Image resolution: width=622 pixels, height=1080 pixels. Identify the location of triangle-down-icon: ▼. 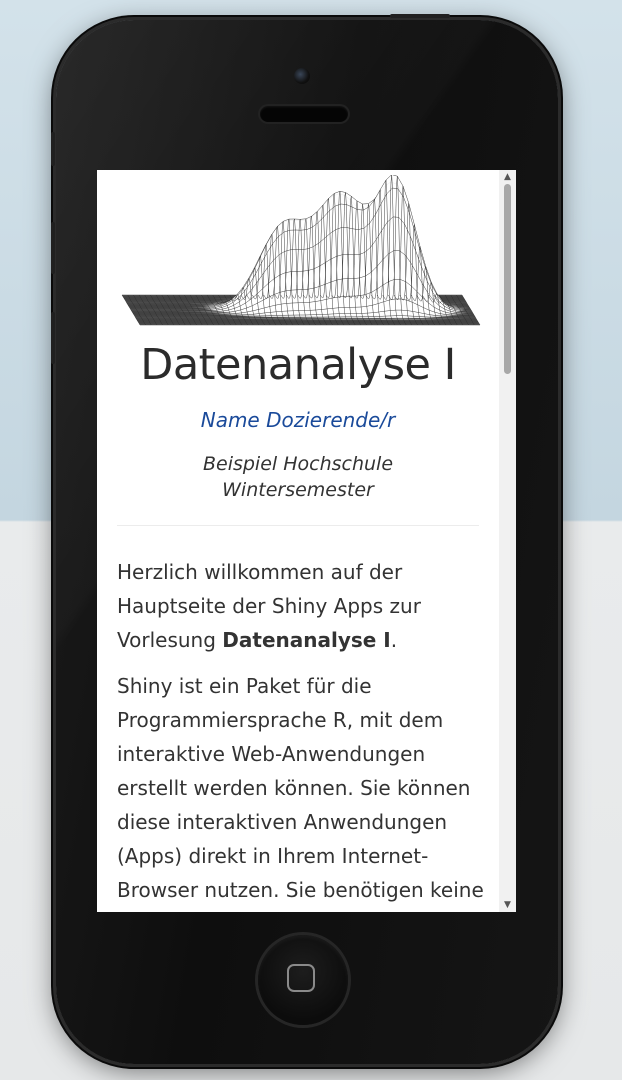
(507, 905).